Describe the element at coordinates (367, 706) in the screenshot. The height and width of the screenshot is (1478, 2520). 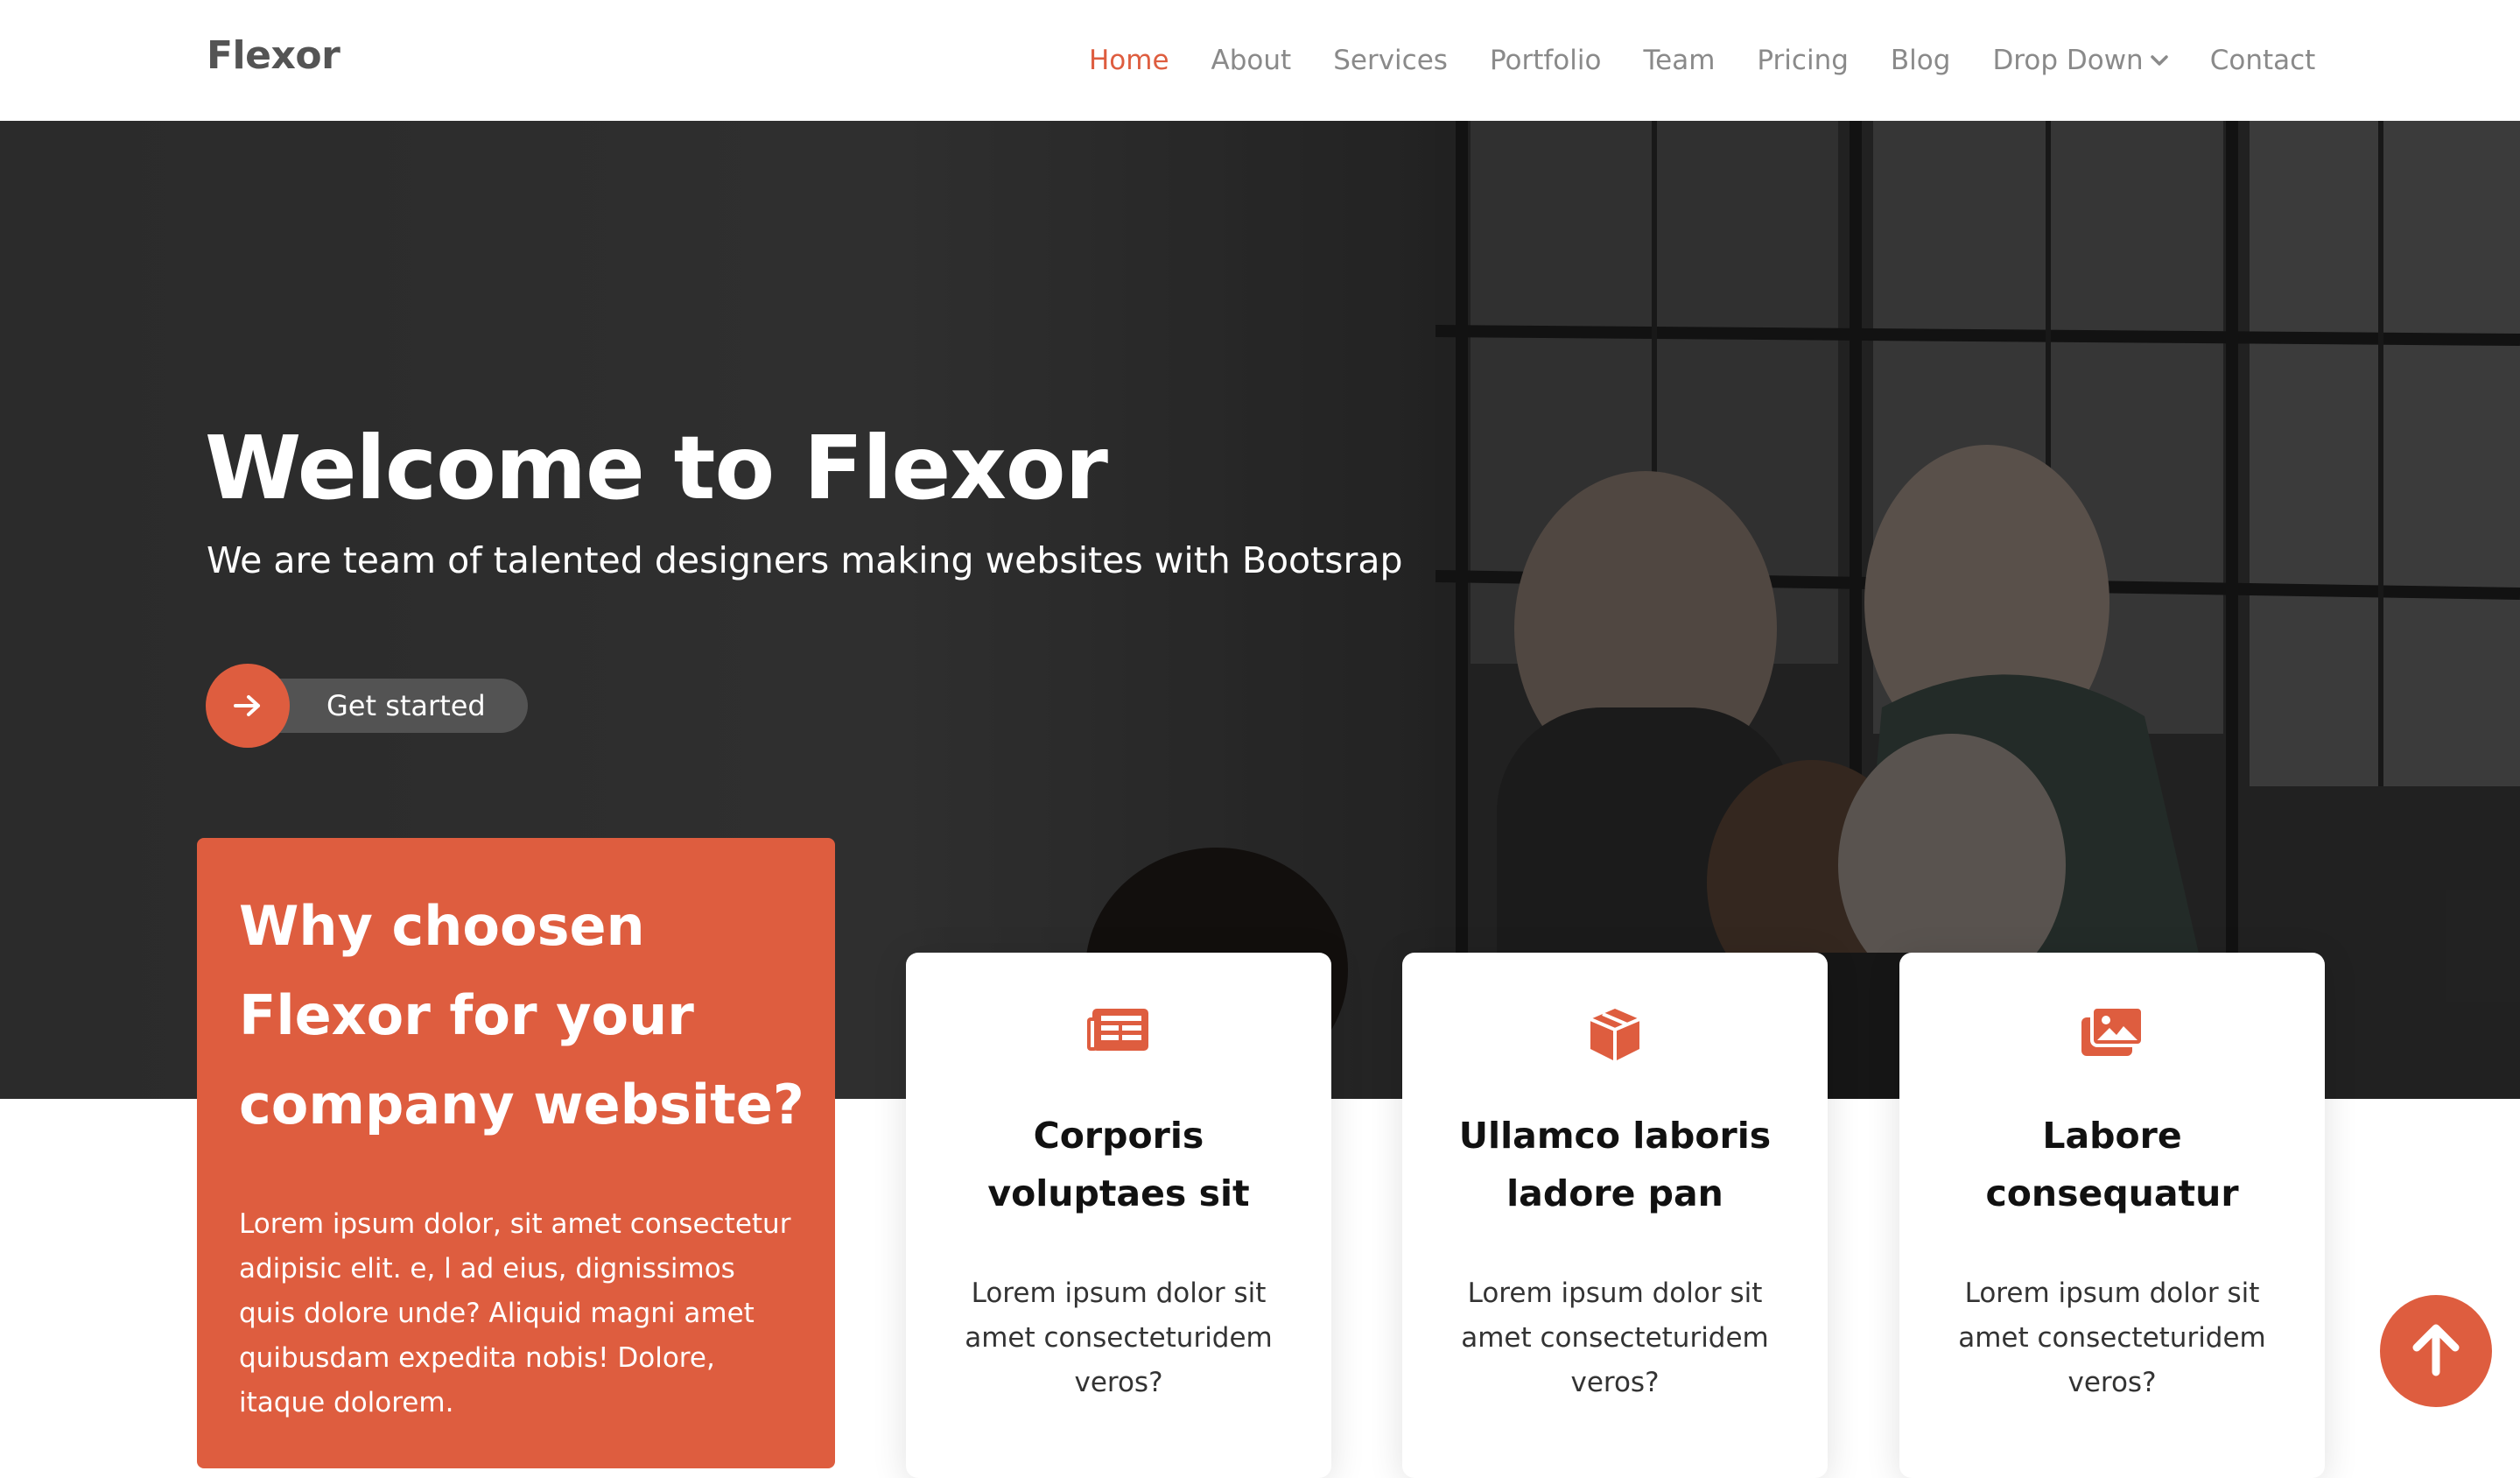
I see `get-started-button: Get started` at that location.